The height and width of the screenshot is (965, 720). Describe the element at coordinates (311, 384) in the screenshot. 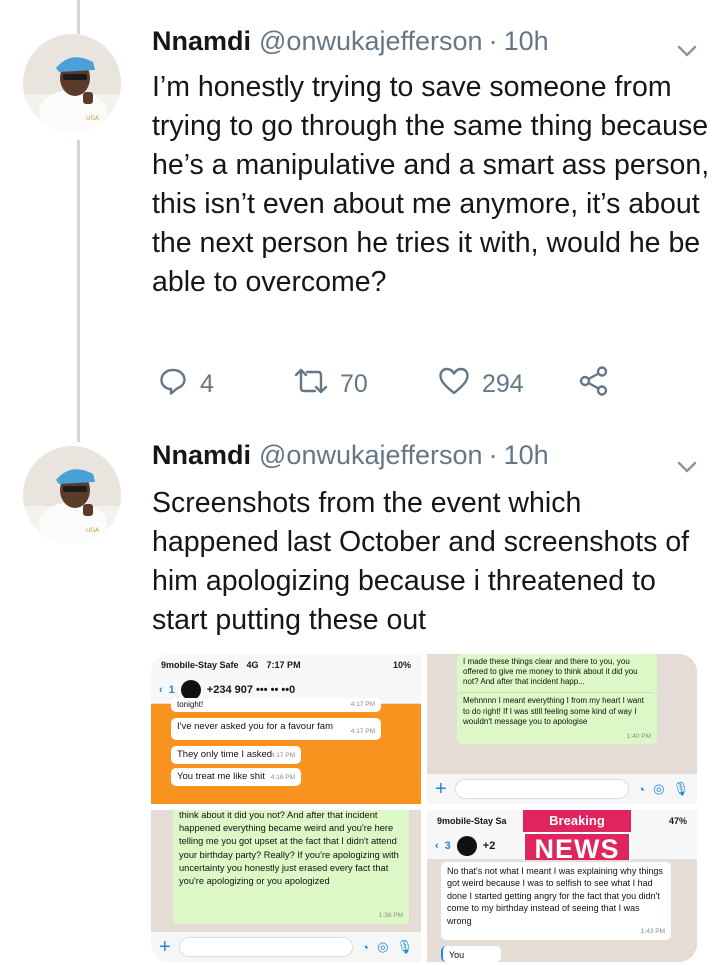

I see `retweet-icon` at that location.